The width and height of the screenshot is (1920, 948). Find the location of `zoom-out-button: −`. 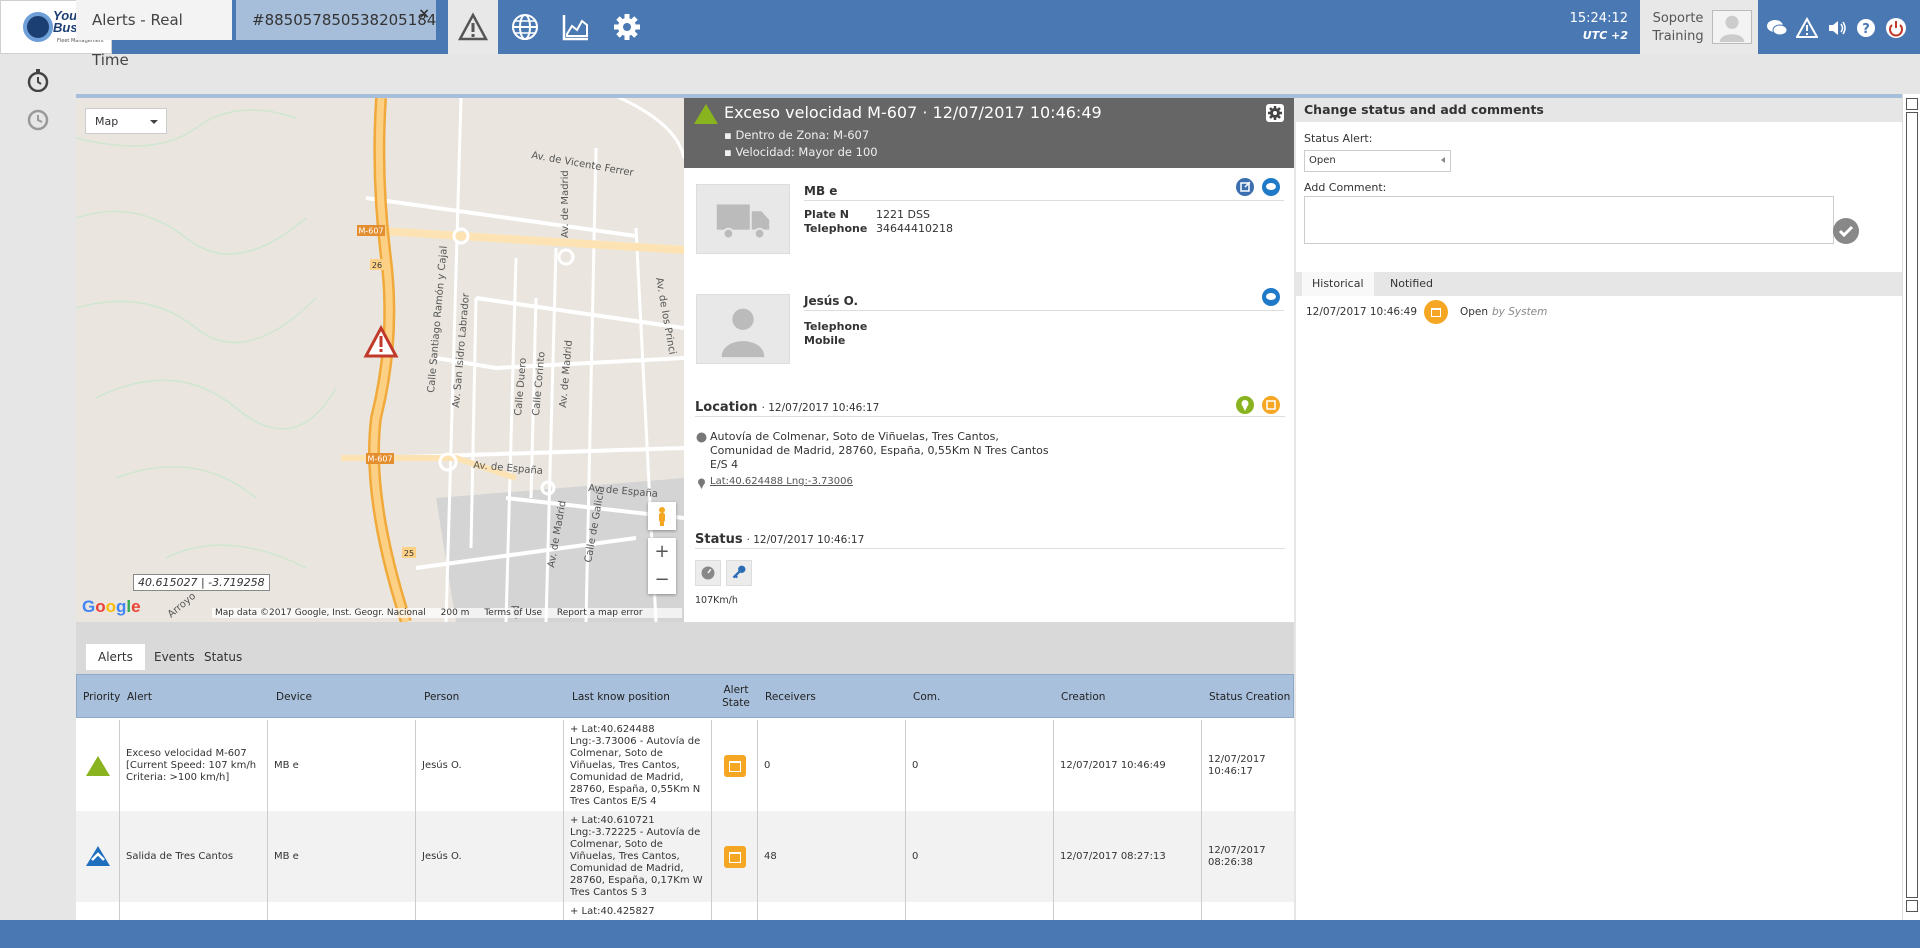

zoom-out-button: − is located at coordinates (662, 580).